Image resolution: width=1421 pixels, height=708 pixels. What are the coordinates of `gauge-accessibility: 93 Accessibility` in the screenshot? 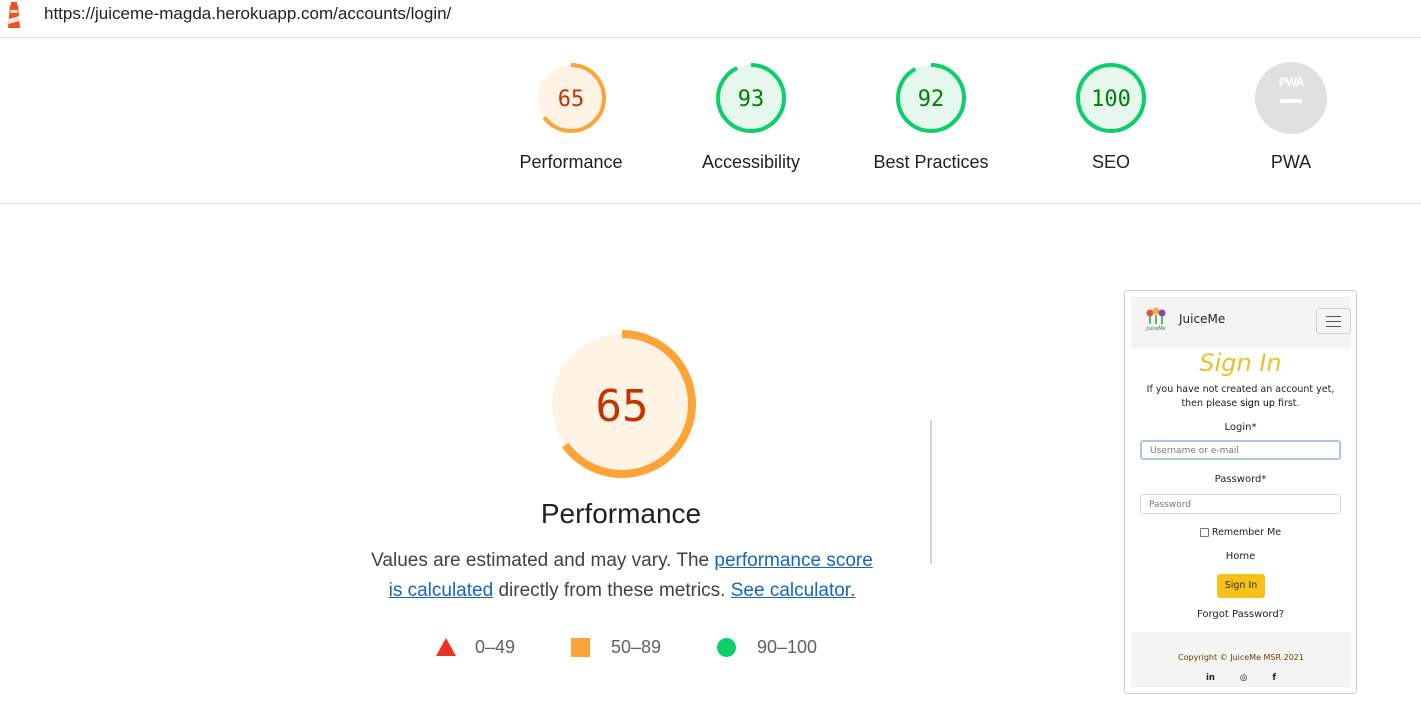 It's located at (751, 117).